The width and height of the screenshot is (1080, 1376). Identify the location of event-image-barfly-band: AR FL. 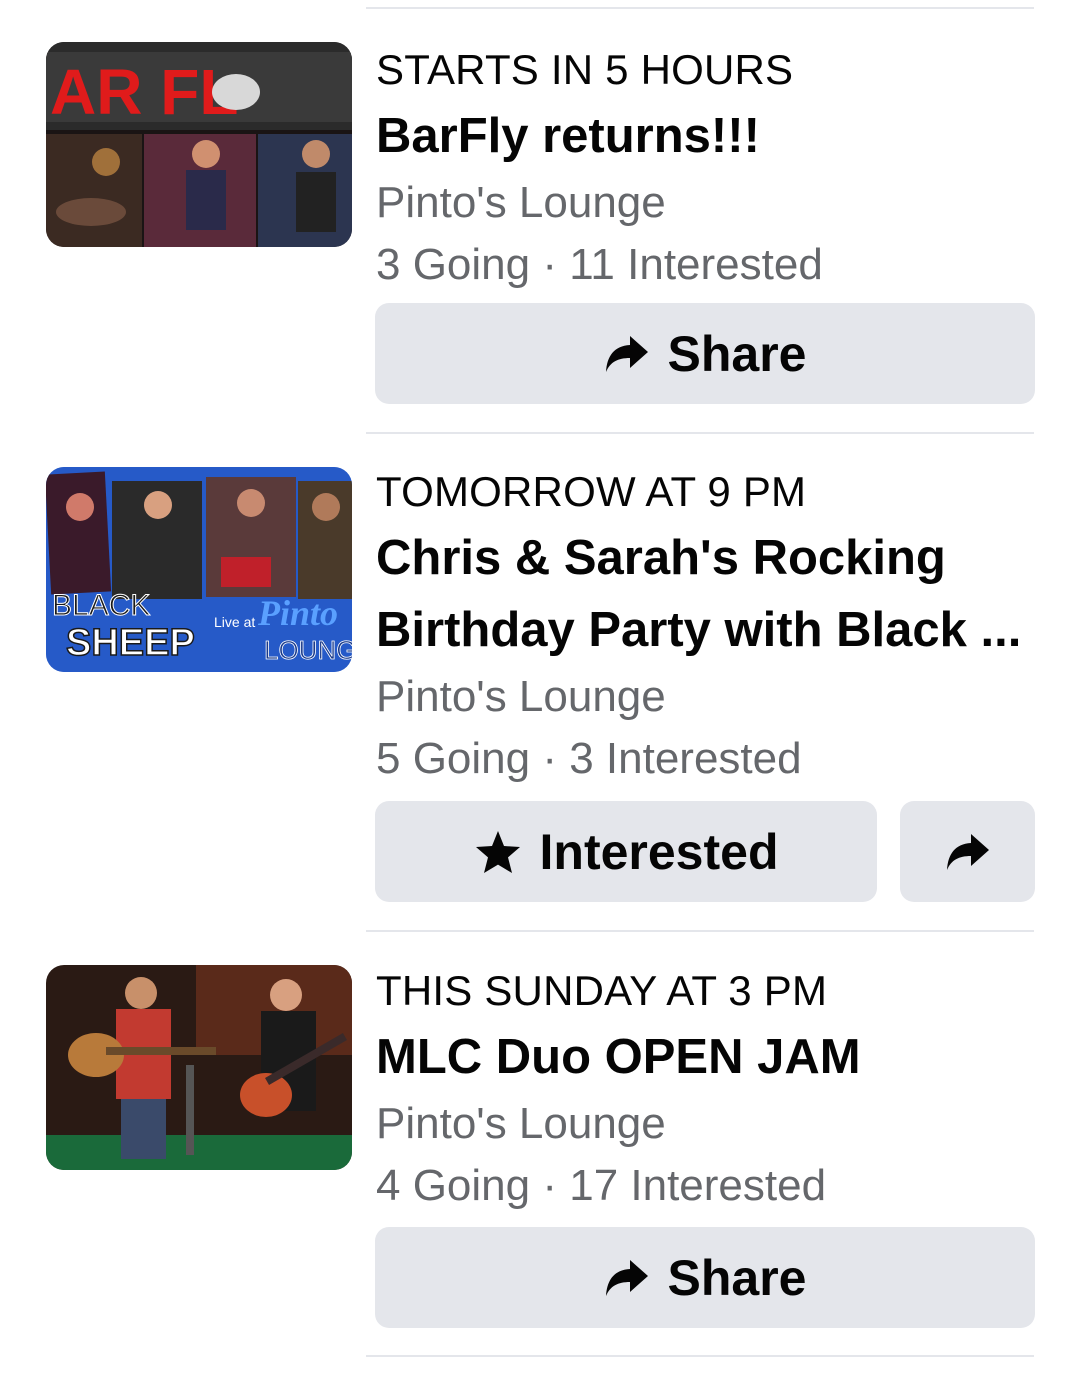
(199, 144).